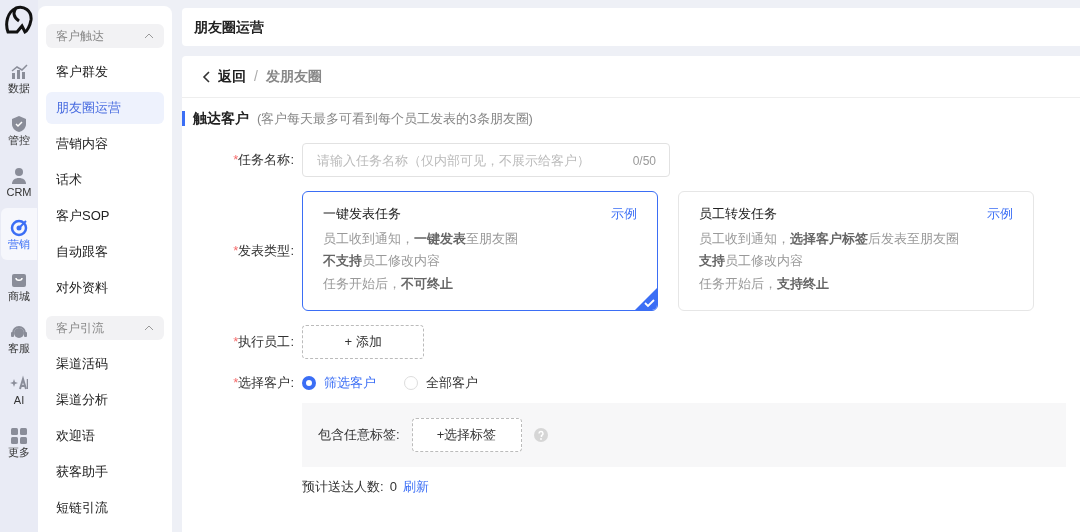  Describe the element at coordinates (362, 214) in the screenshot. I see `card-title: 一键发表任务` at that location.